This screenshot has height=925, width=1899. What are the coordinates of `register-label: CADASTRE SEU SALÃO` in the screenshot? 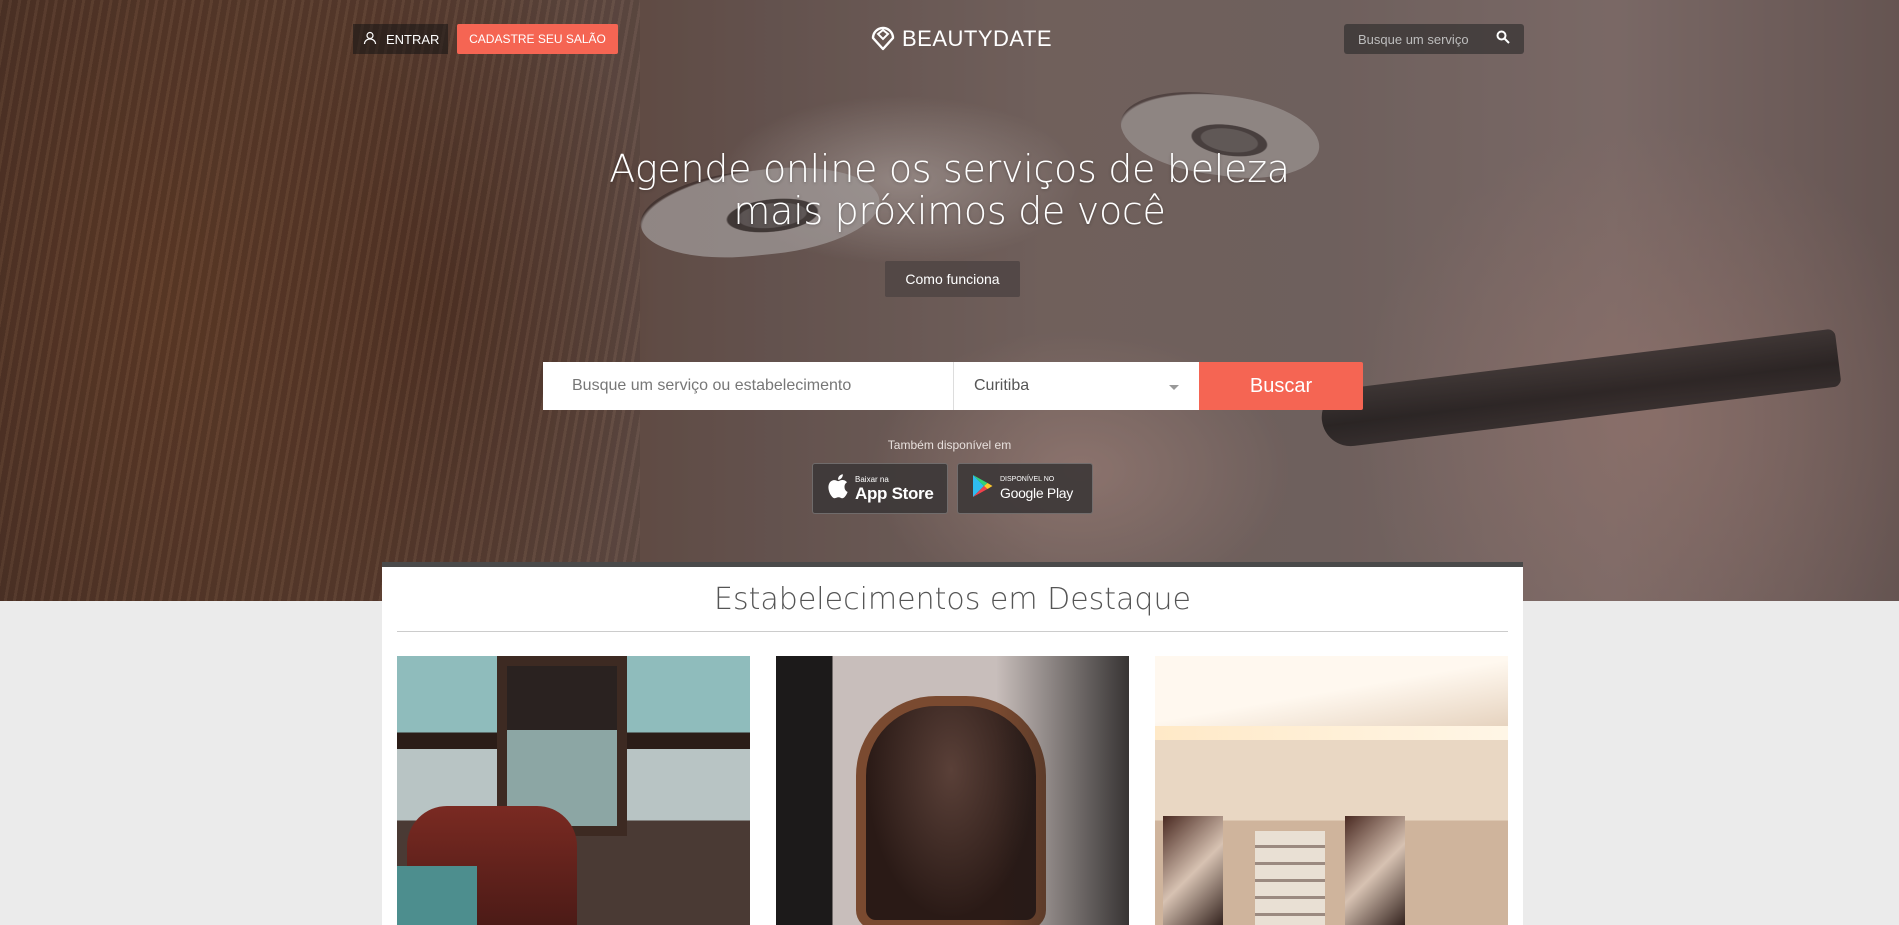 It's located at (537, 39).